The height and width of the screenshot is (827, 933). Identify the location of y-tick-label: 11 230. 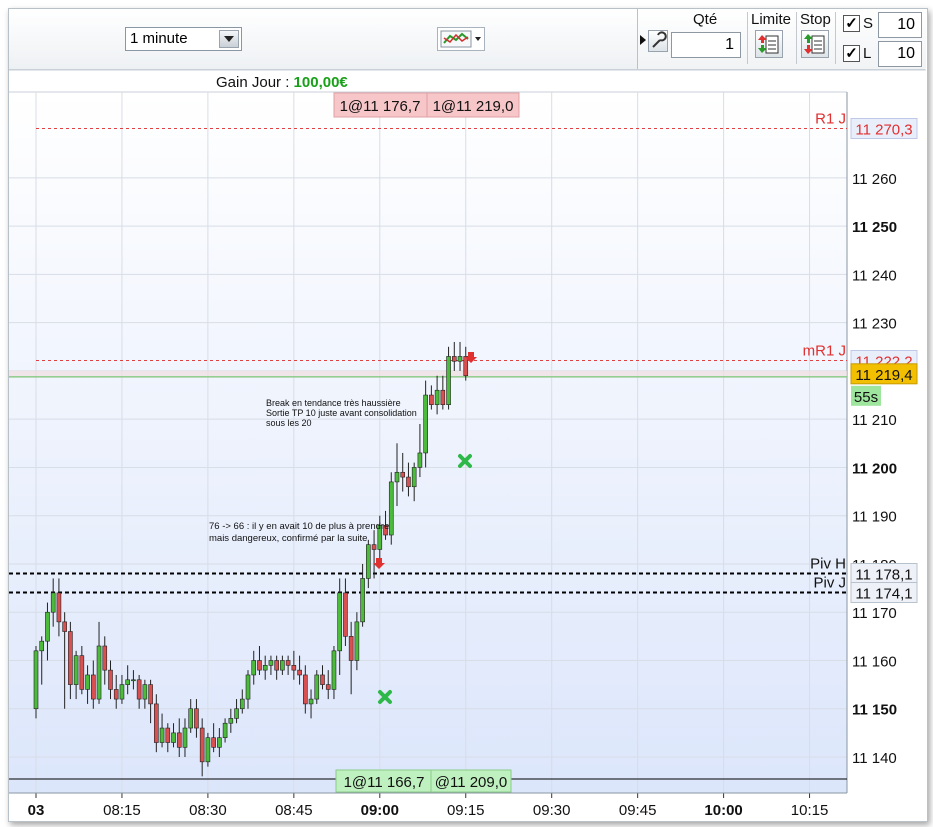
(874, 324).